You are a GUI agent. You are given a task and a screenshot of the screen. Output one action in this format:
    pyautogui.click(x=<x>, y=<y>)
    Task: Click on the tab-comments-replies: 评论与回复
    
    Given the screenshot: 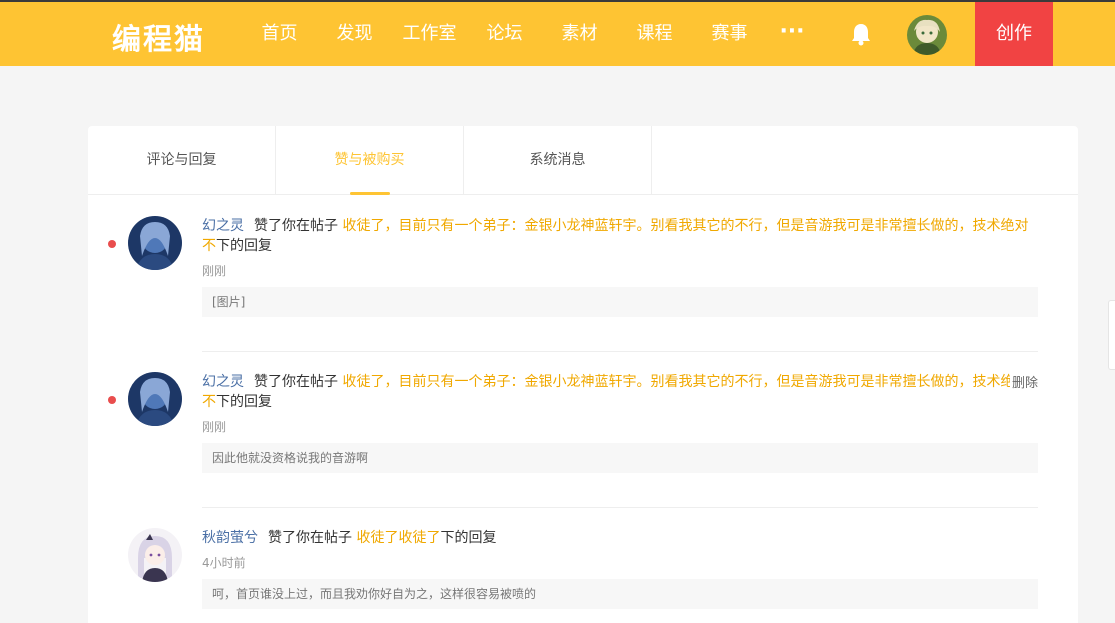 What is the action you would take?
    pyautogui.click(x=182, y=160)
    